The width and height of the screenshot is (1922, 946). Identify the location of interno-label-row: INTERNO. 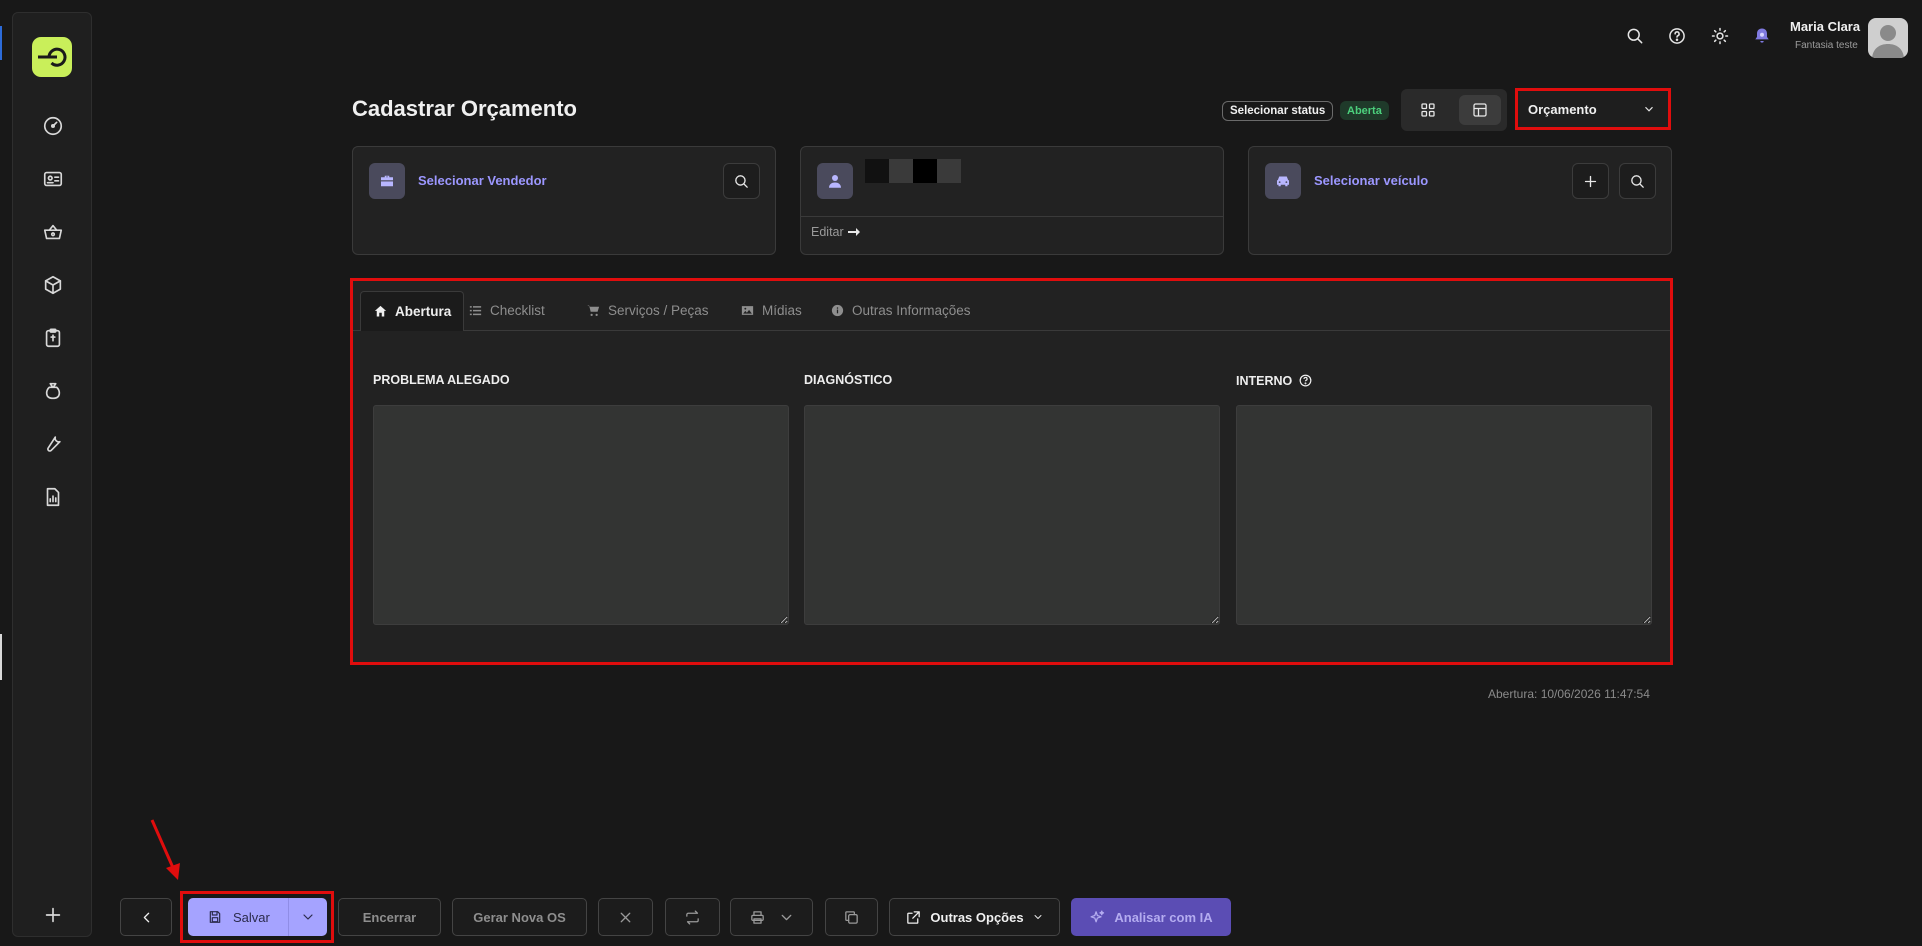
(1274, 380).